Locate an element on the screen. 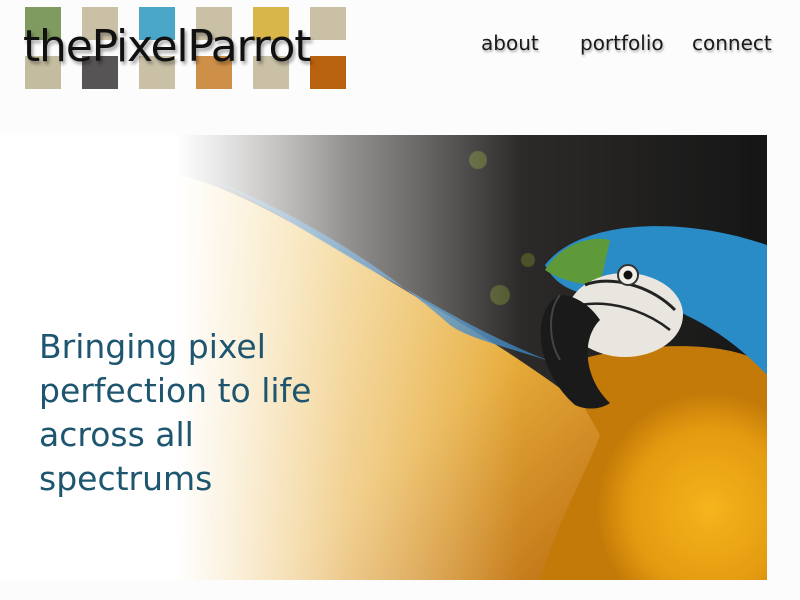  nav-connect: connect is located at coordinates (732, 43).